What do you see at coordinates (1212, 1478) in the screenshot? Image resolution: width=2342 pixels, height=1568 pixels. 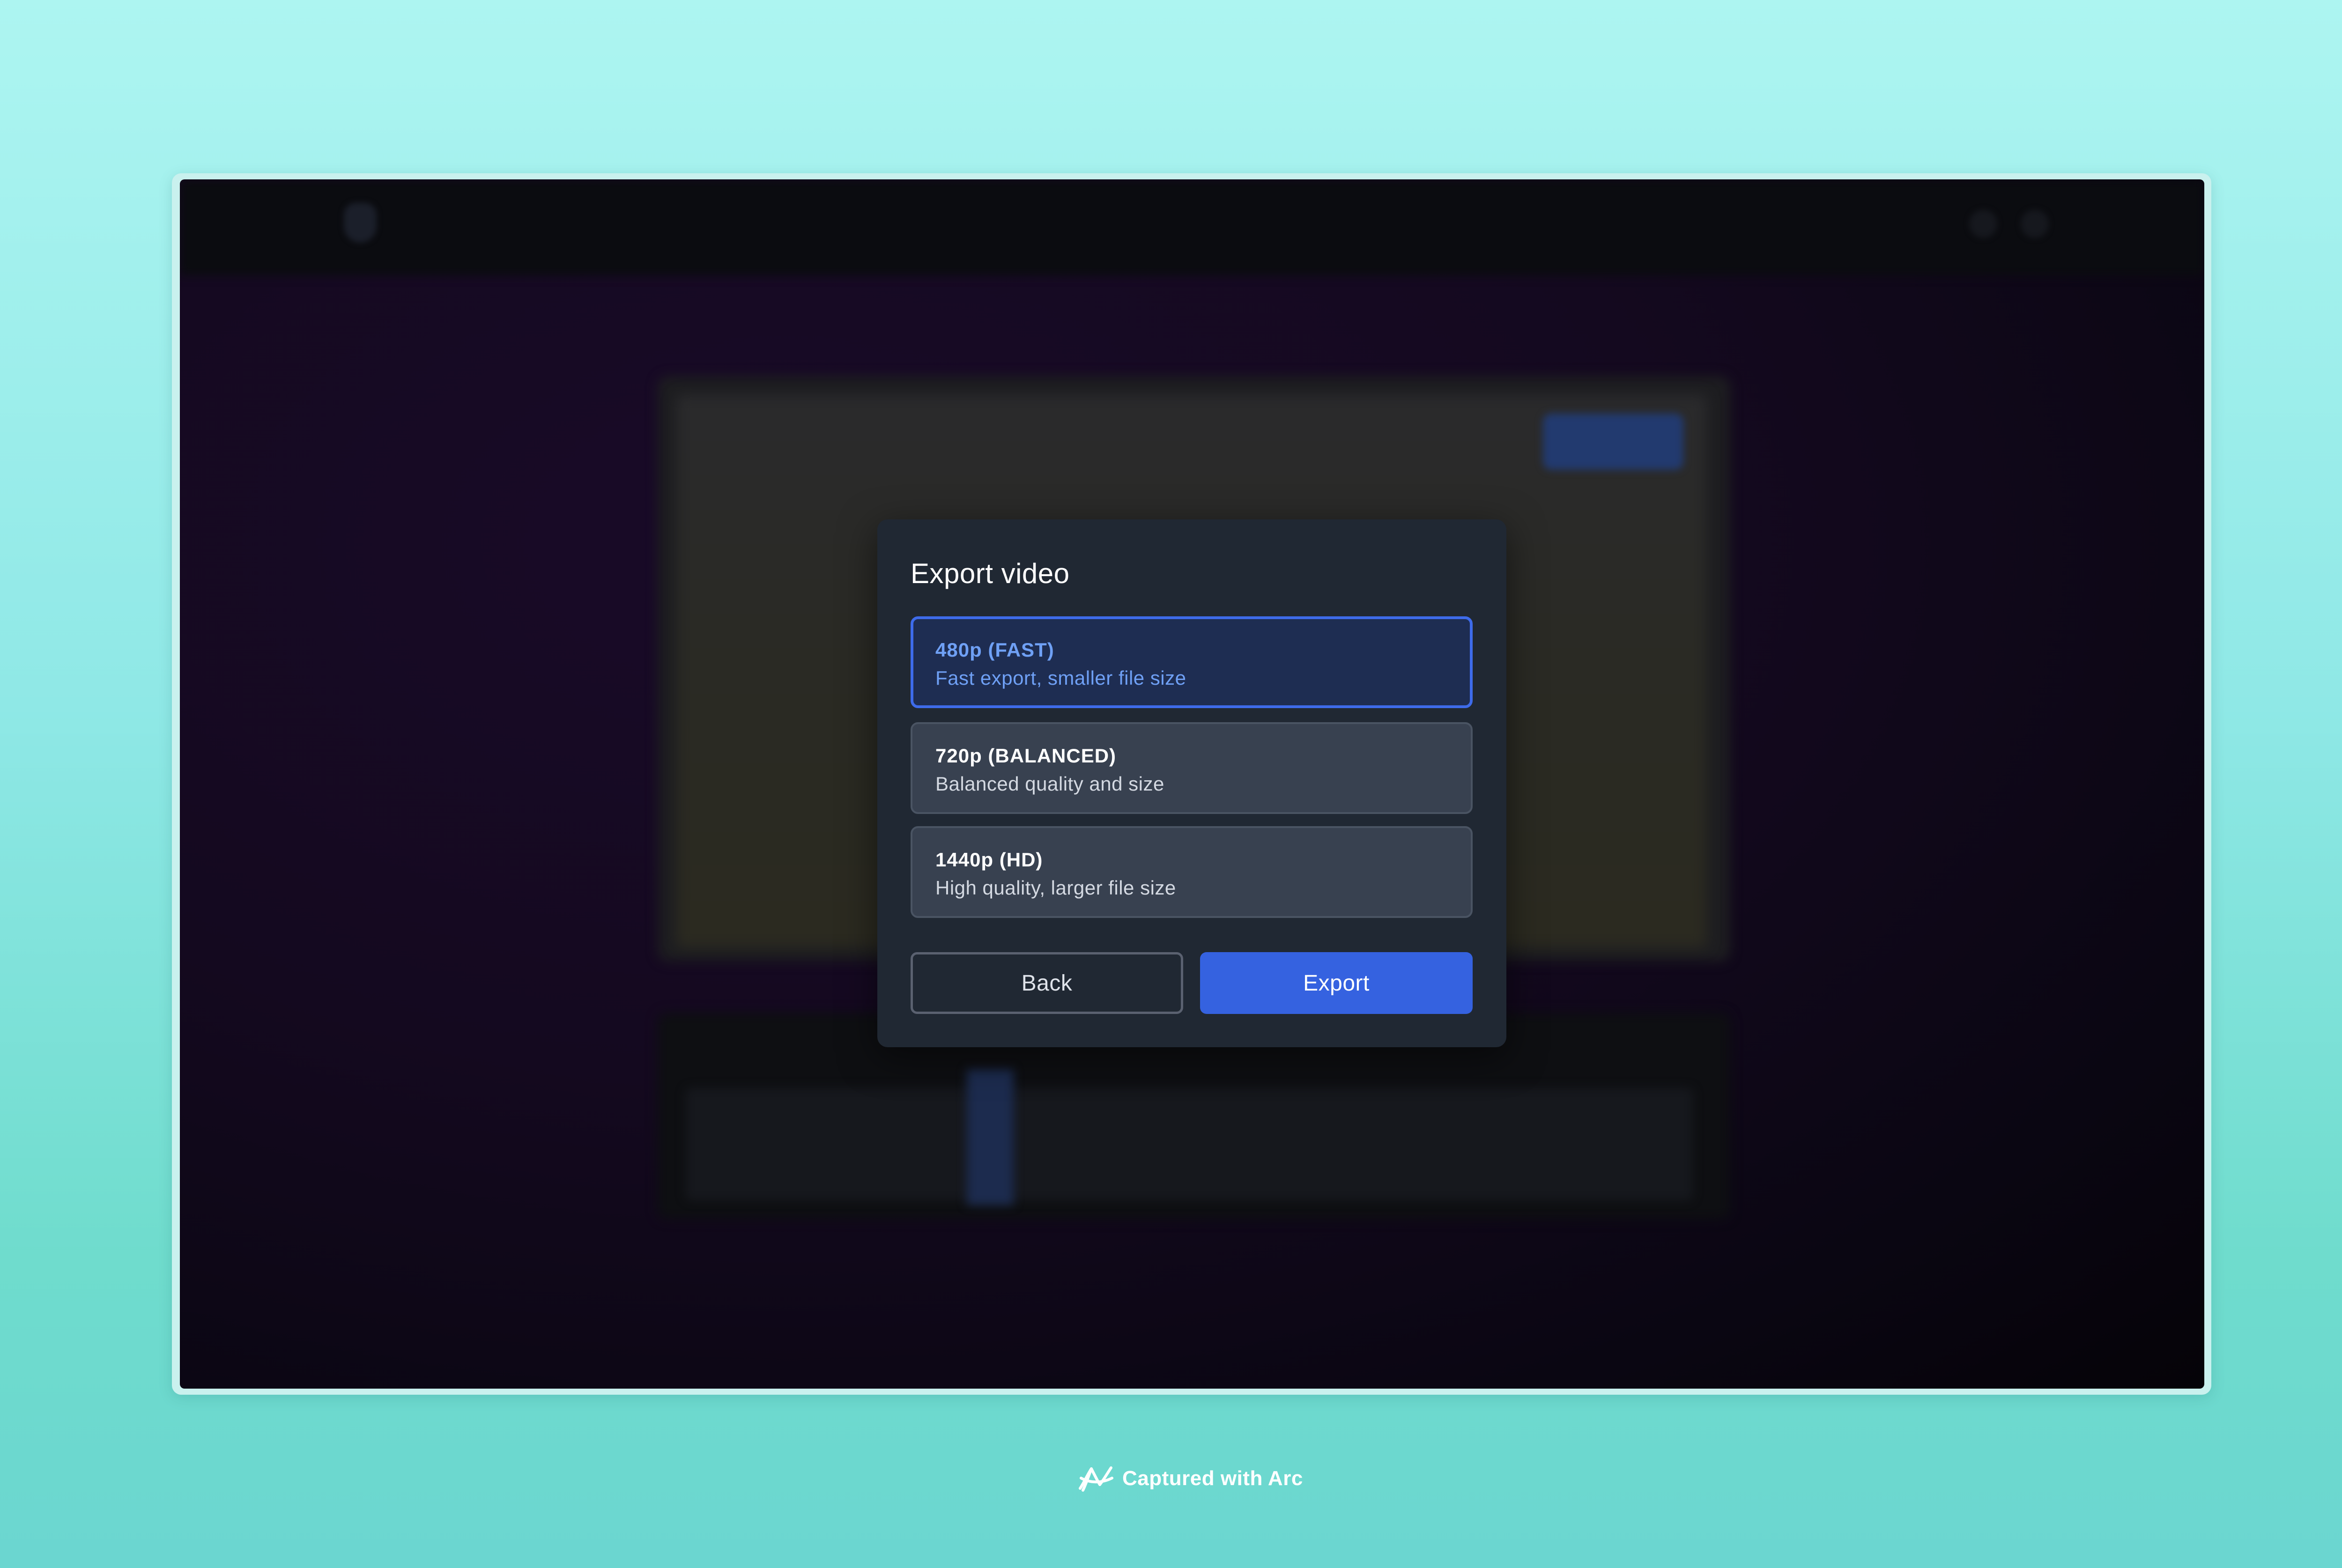 I see `capture-text: Captured with Arc` at bounding box center [1212, 1478].